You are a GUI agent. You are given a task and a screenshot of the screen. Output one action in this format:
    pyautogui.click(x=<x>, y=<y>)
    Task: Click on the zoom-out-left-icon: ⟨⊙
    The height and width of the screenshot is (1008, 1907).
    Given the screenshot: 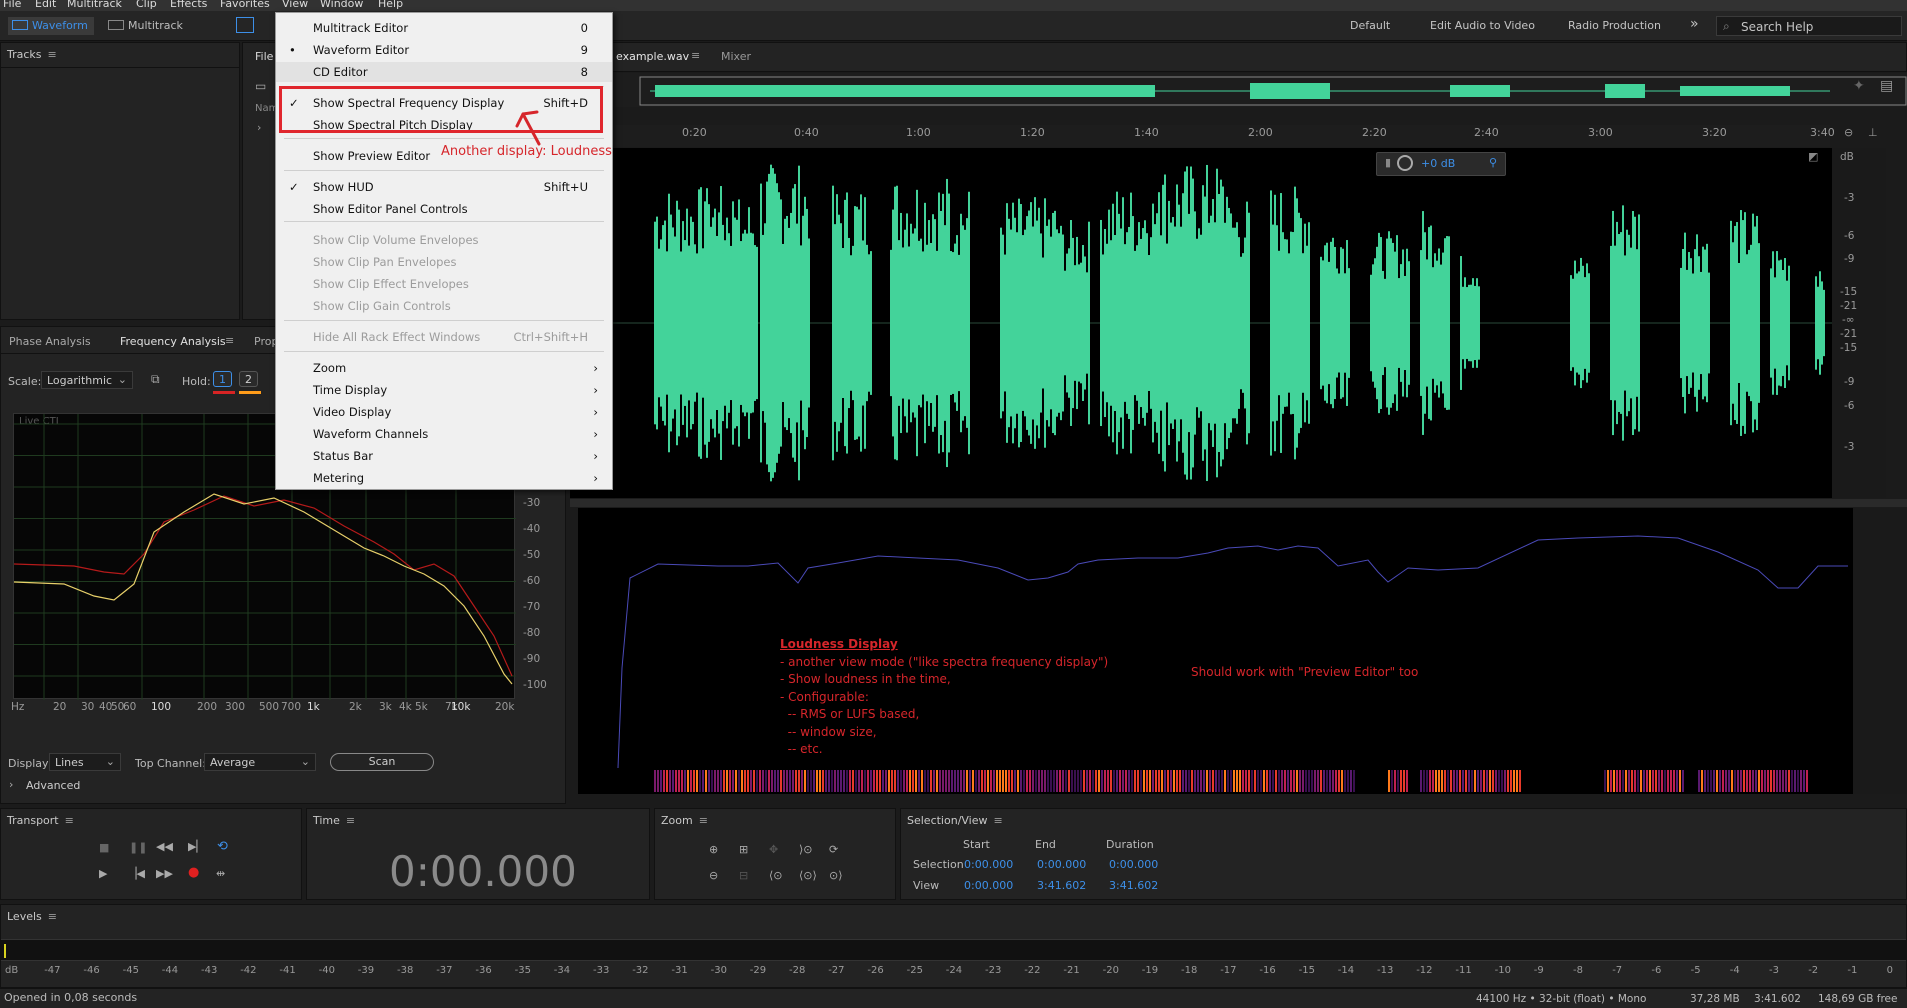 What is the action you would take?
    pyautogui.click(x=776, y=875)
    